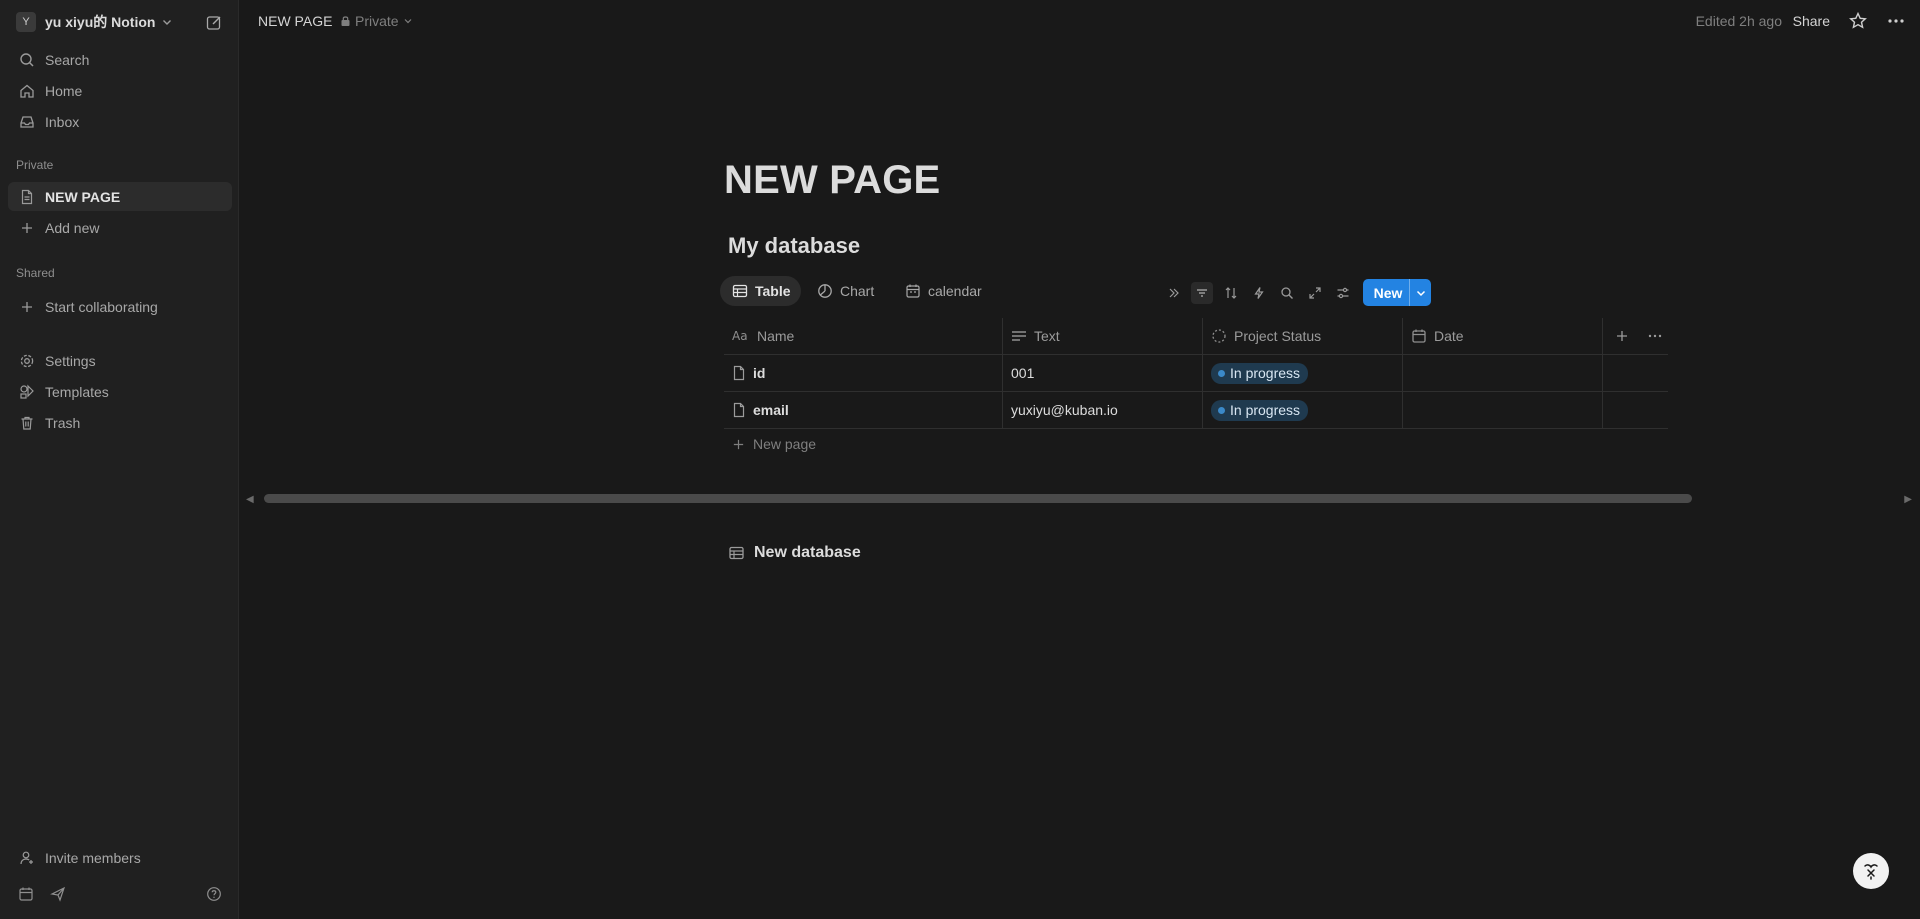  Describe the element at coordinates (773, 291) in the screenshot. I see `view-tab-label: Table` at that location.